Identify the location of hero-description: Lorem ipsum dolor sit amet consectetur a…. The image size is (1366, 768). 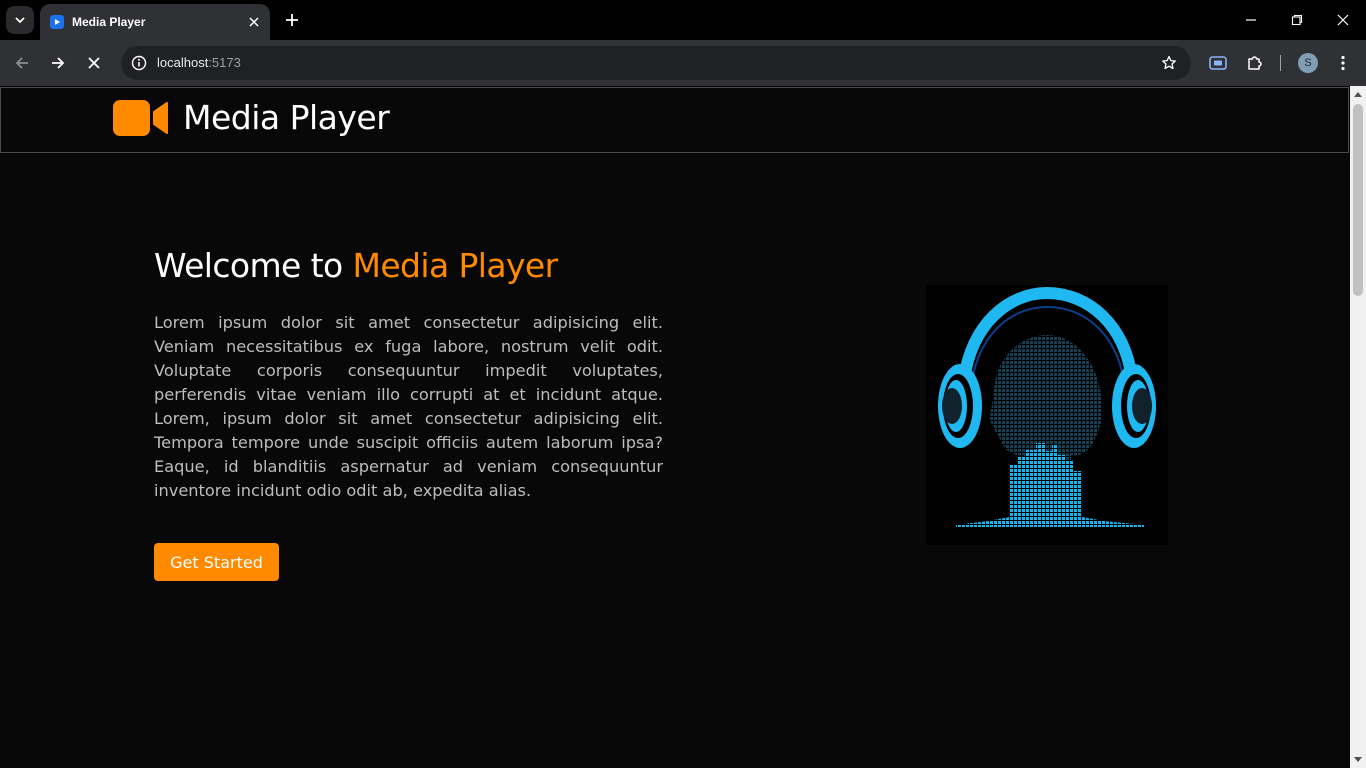
(408, 406).